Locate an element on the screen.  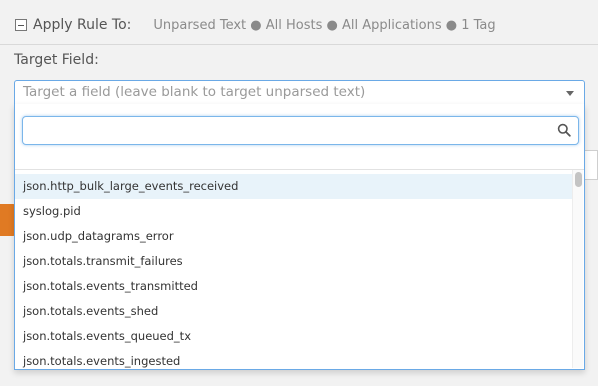
collapse-toggle-icon is located at coordinates (21, 25).